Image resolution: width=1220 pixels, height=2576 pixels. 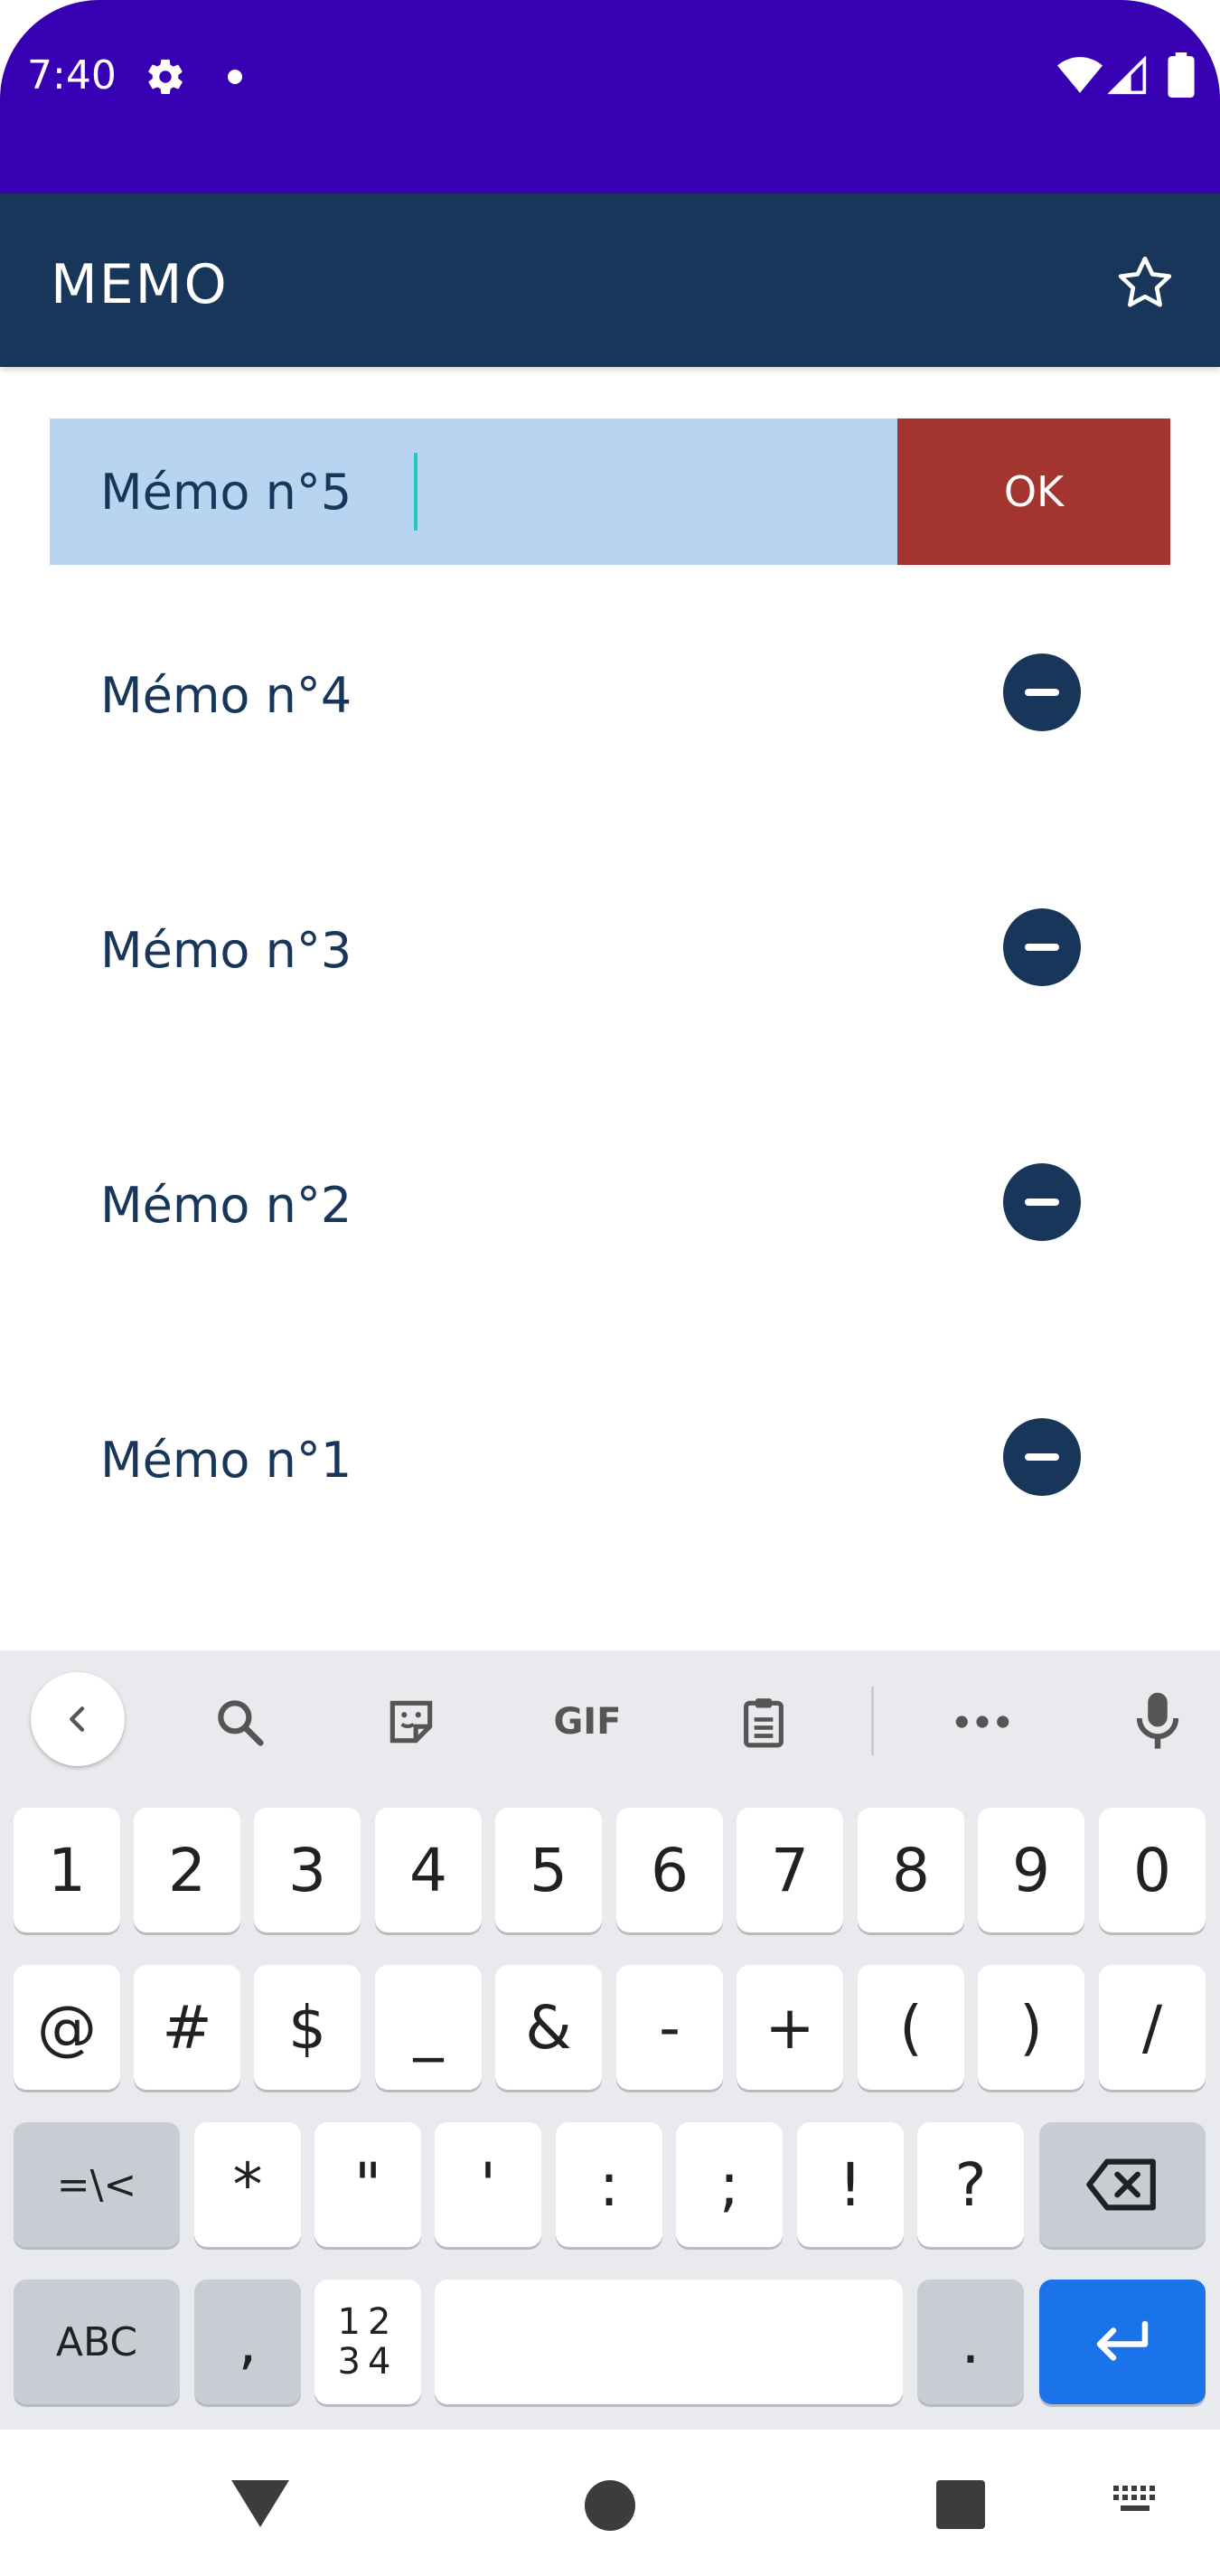 What do you see at coordinates (763, 1722) in the screenshot?
I see `clipboard-icon` at bounding box center [763, 1722].